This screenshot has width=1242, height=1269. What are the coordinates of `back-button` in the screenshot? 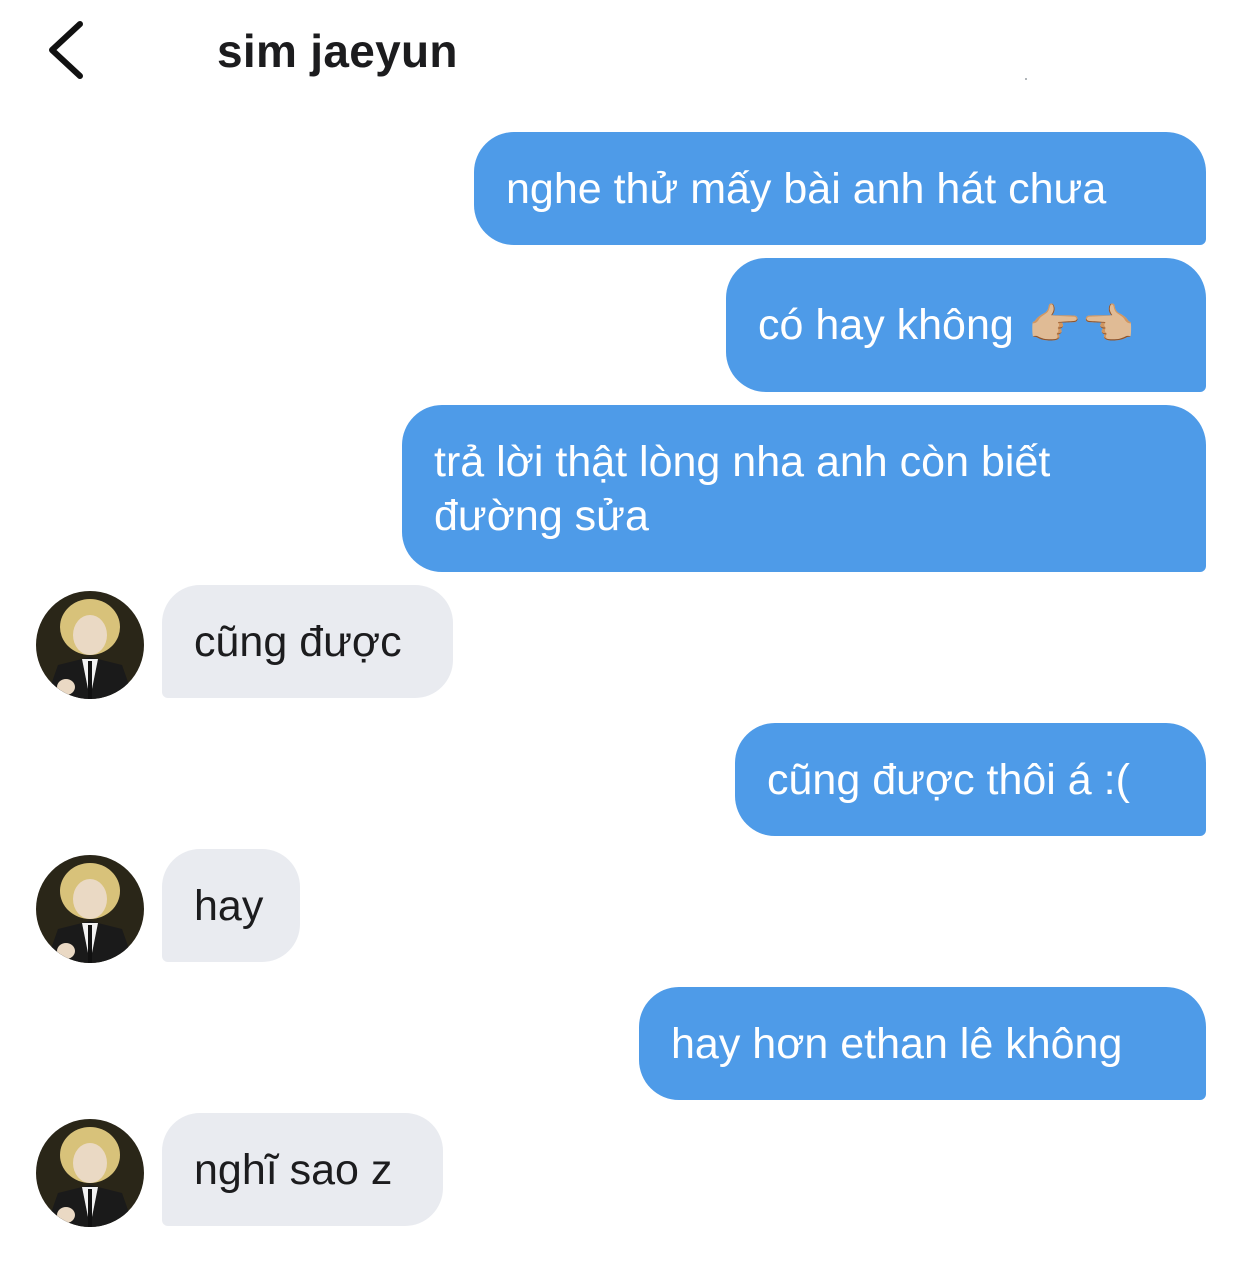 It's located at (68, 50).